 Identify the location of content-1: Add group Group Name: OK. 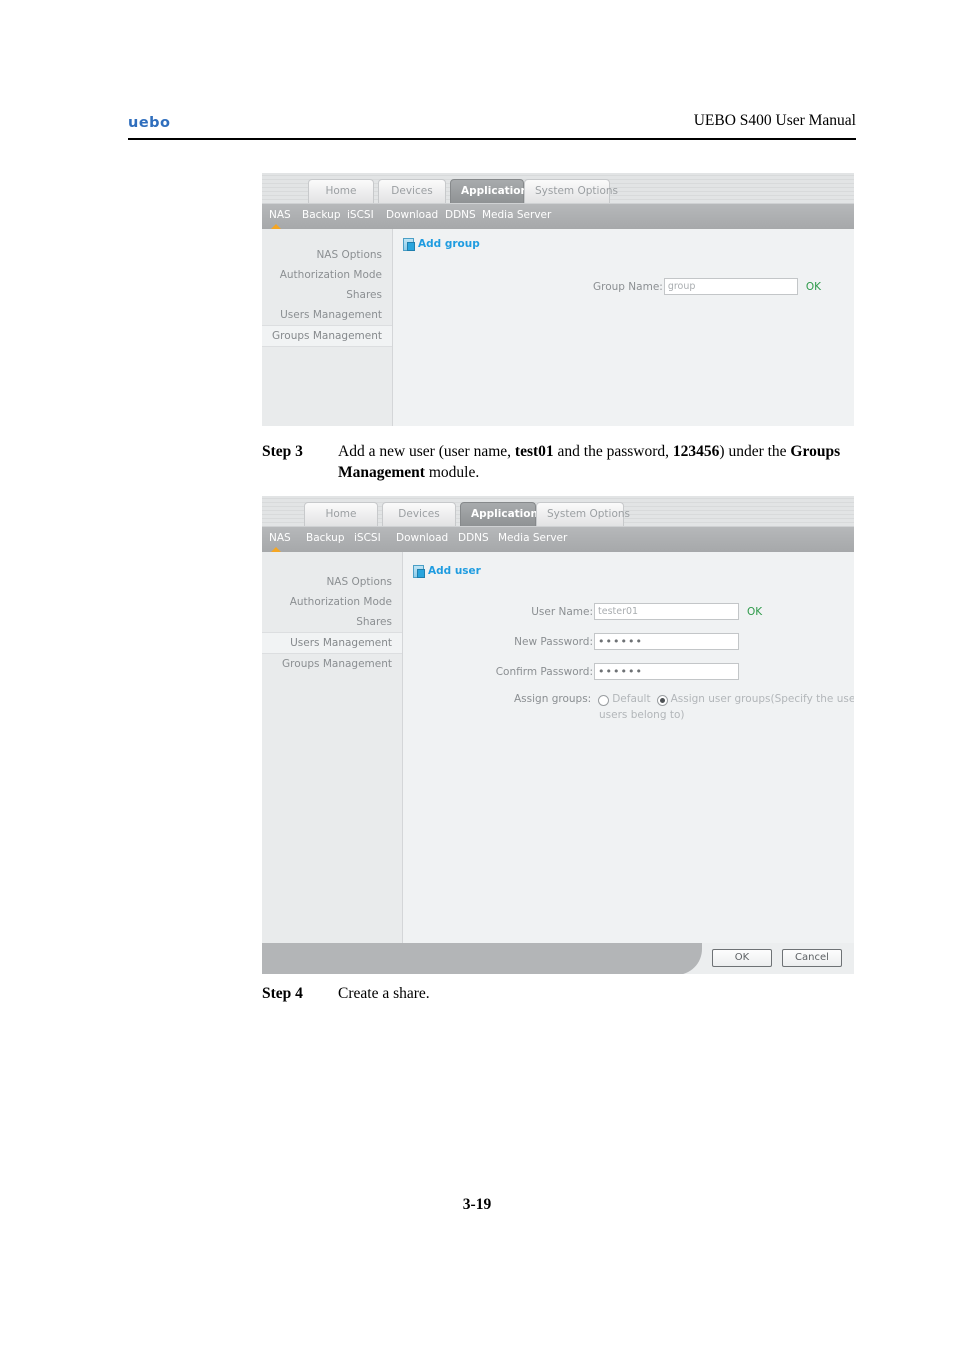
(623, 327).